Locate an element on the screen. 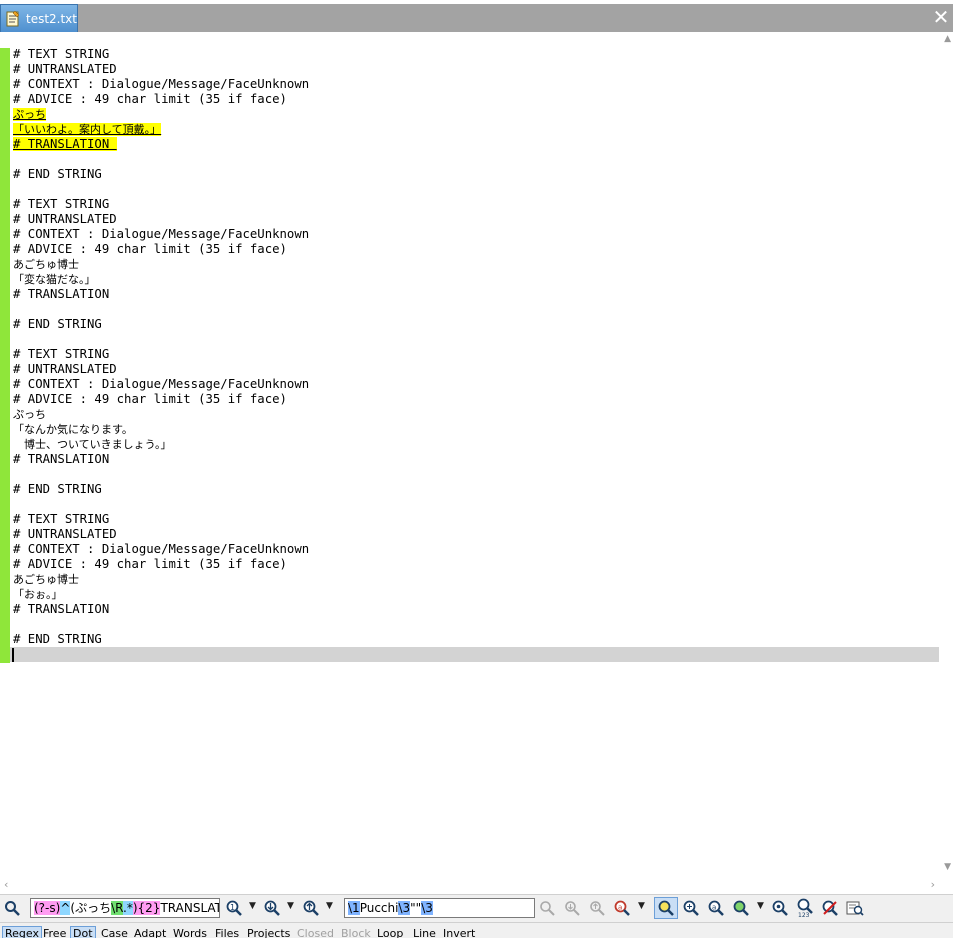 The width and height of the screenshot is (953, 938). find-all-icon: a is located at coordinates (716, 908).